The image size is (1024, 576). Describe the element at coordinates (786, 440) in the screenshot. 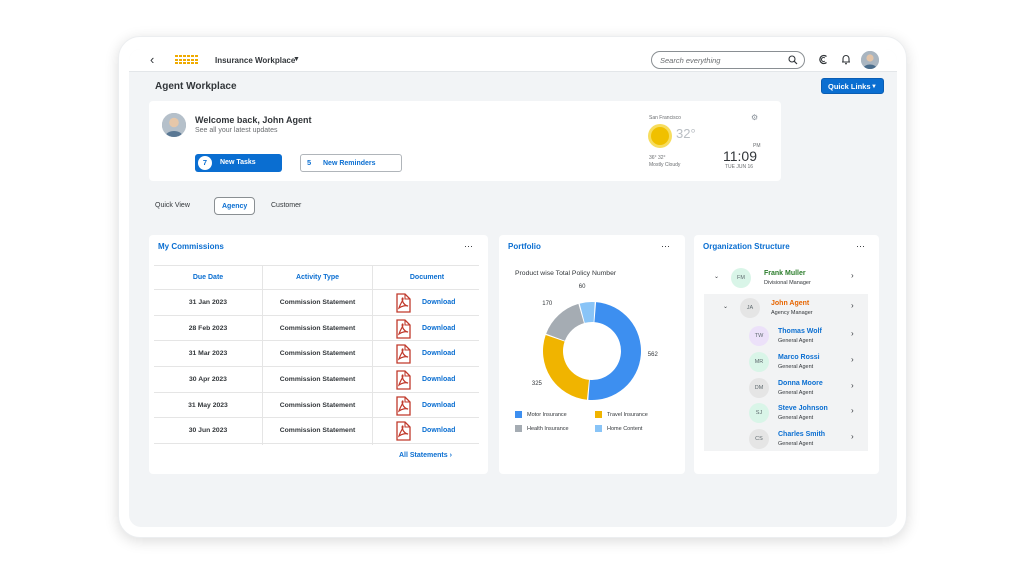

I see `org-node: CS Charles Smith General Agent ›` at that location.